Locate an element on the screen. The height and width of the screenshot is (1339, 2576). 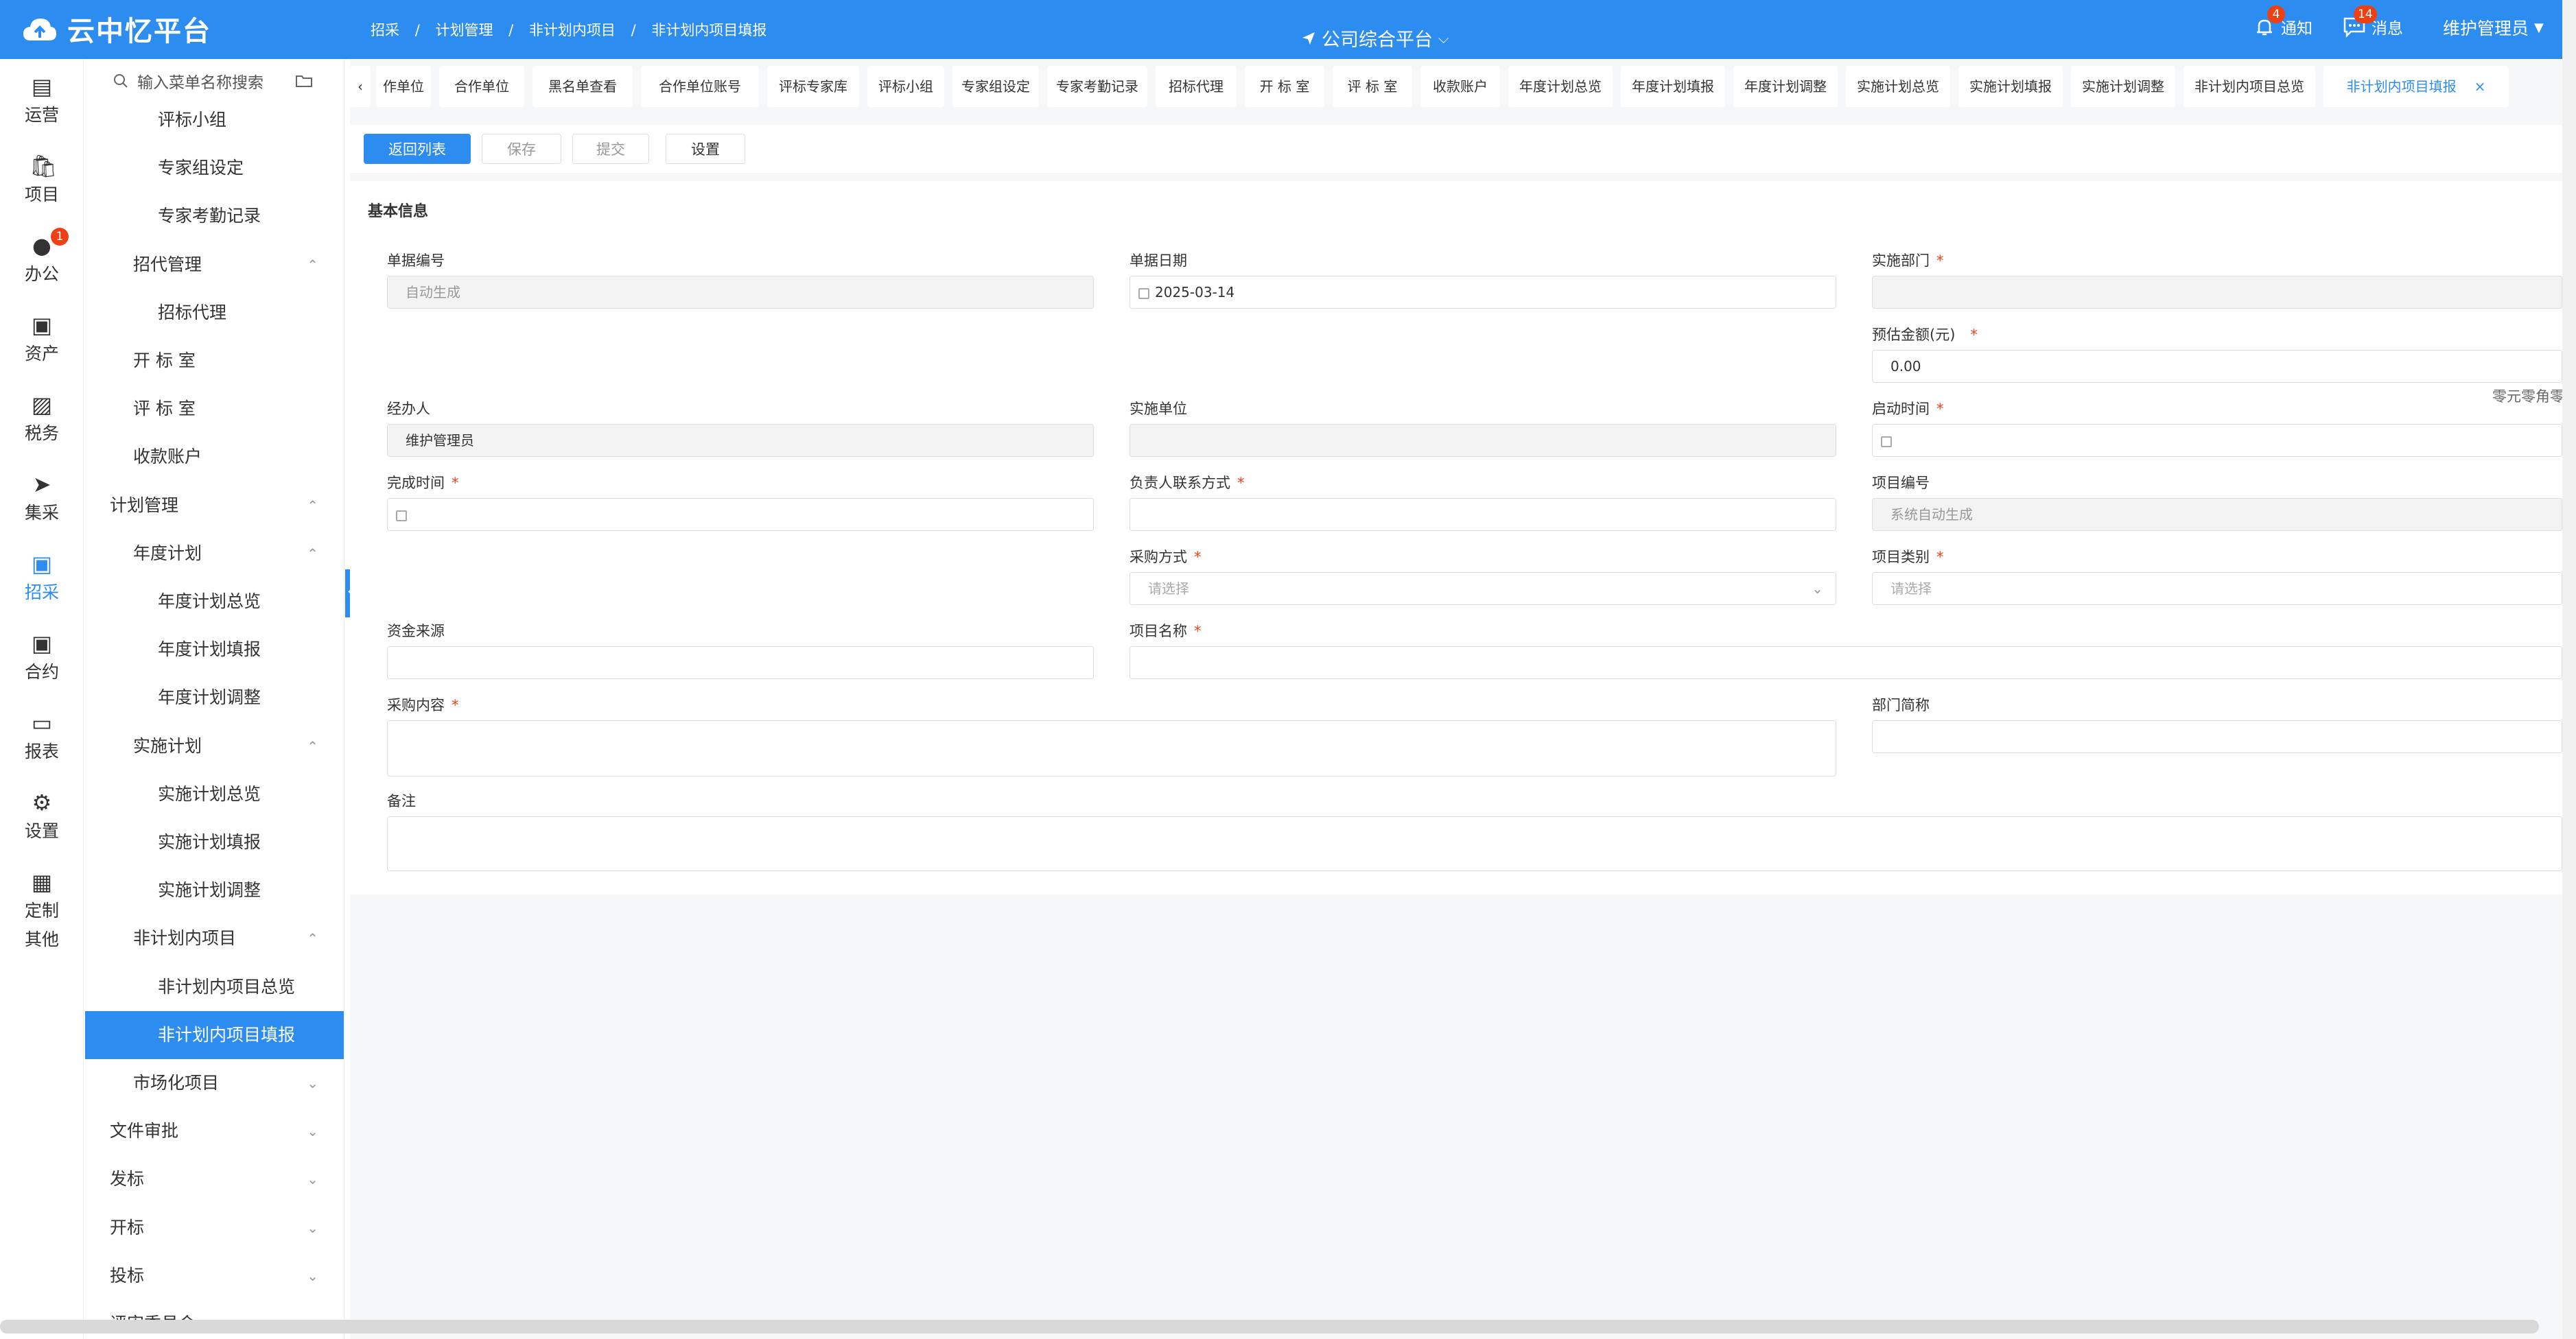
menu-item: 计划管理 ⌃ is located at coordinates (214, 506).